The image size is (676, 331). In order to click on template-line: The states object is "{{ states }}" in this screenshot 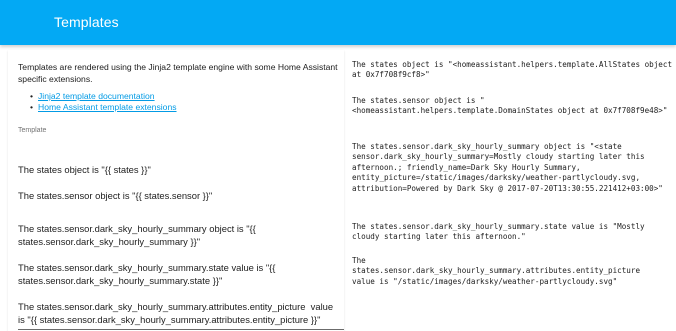, I will do `click(84, 169)`.